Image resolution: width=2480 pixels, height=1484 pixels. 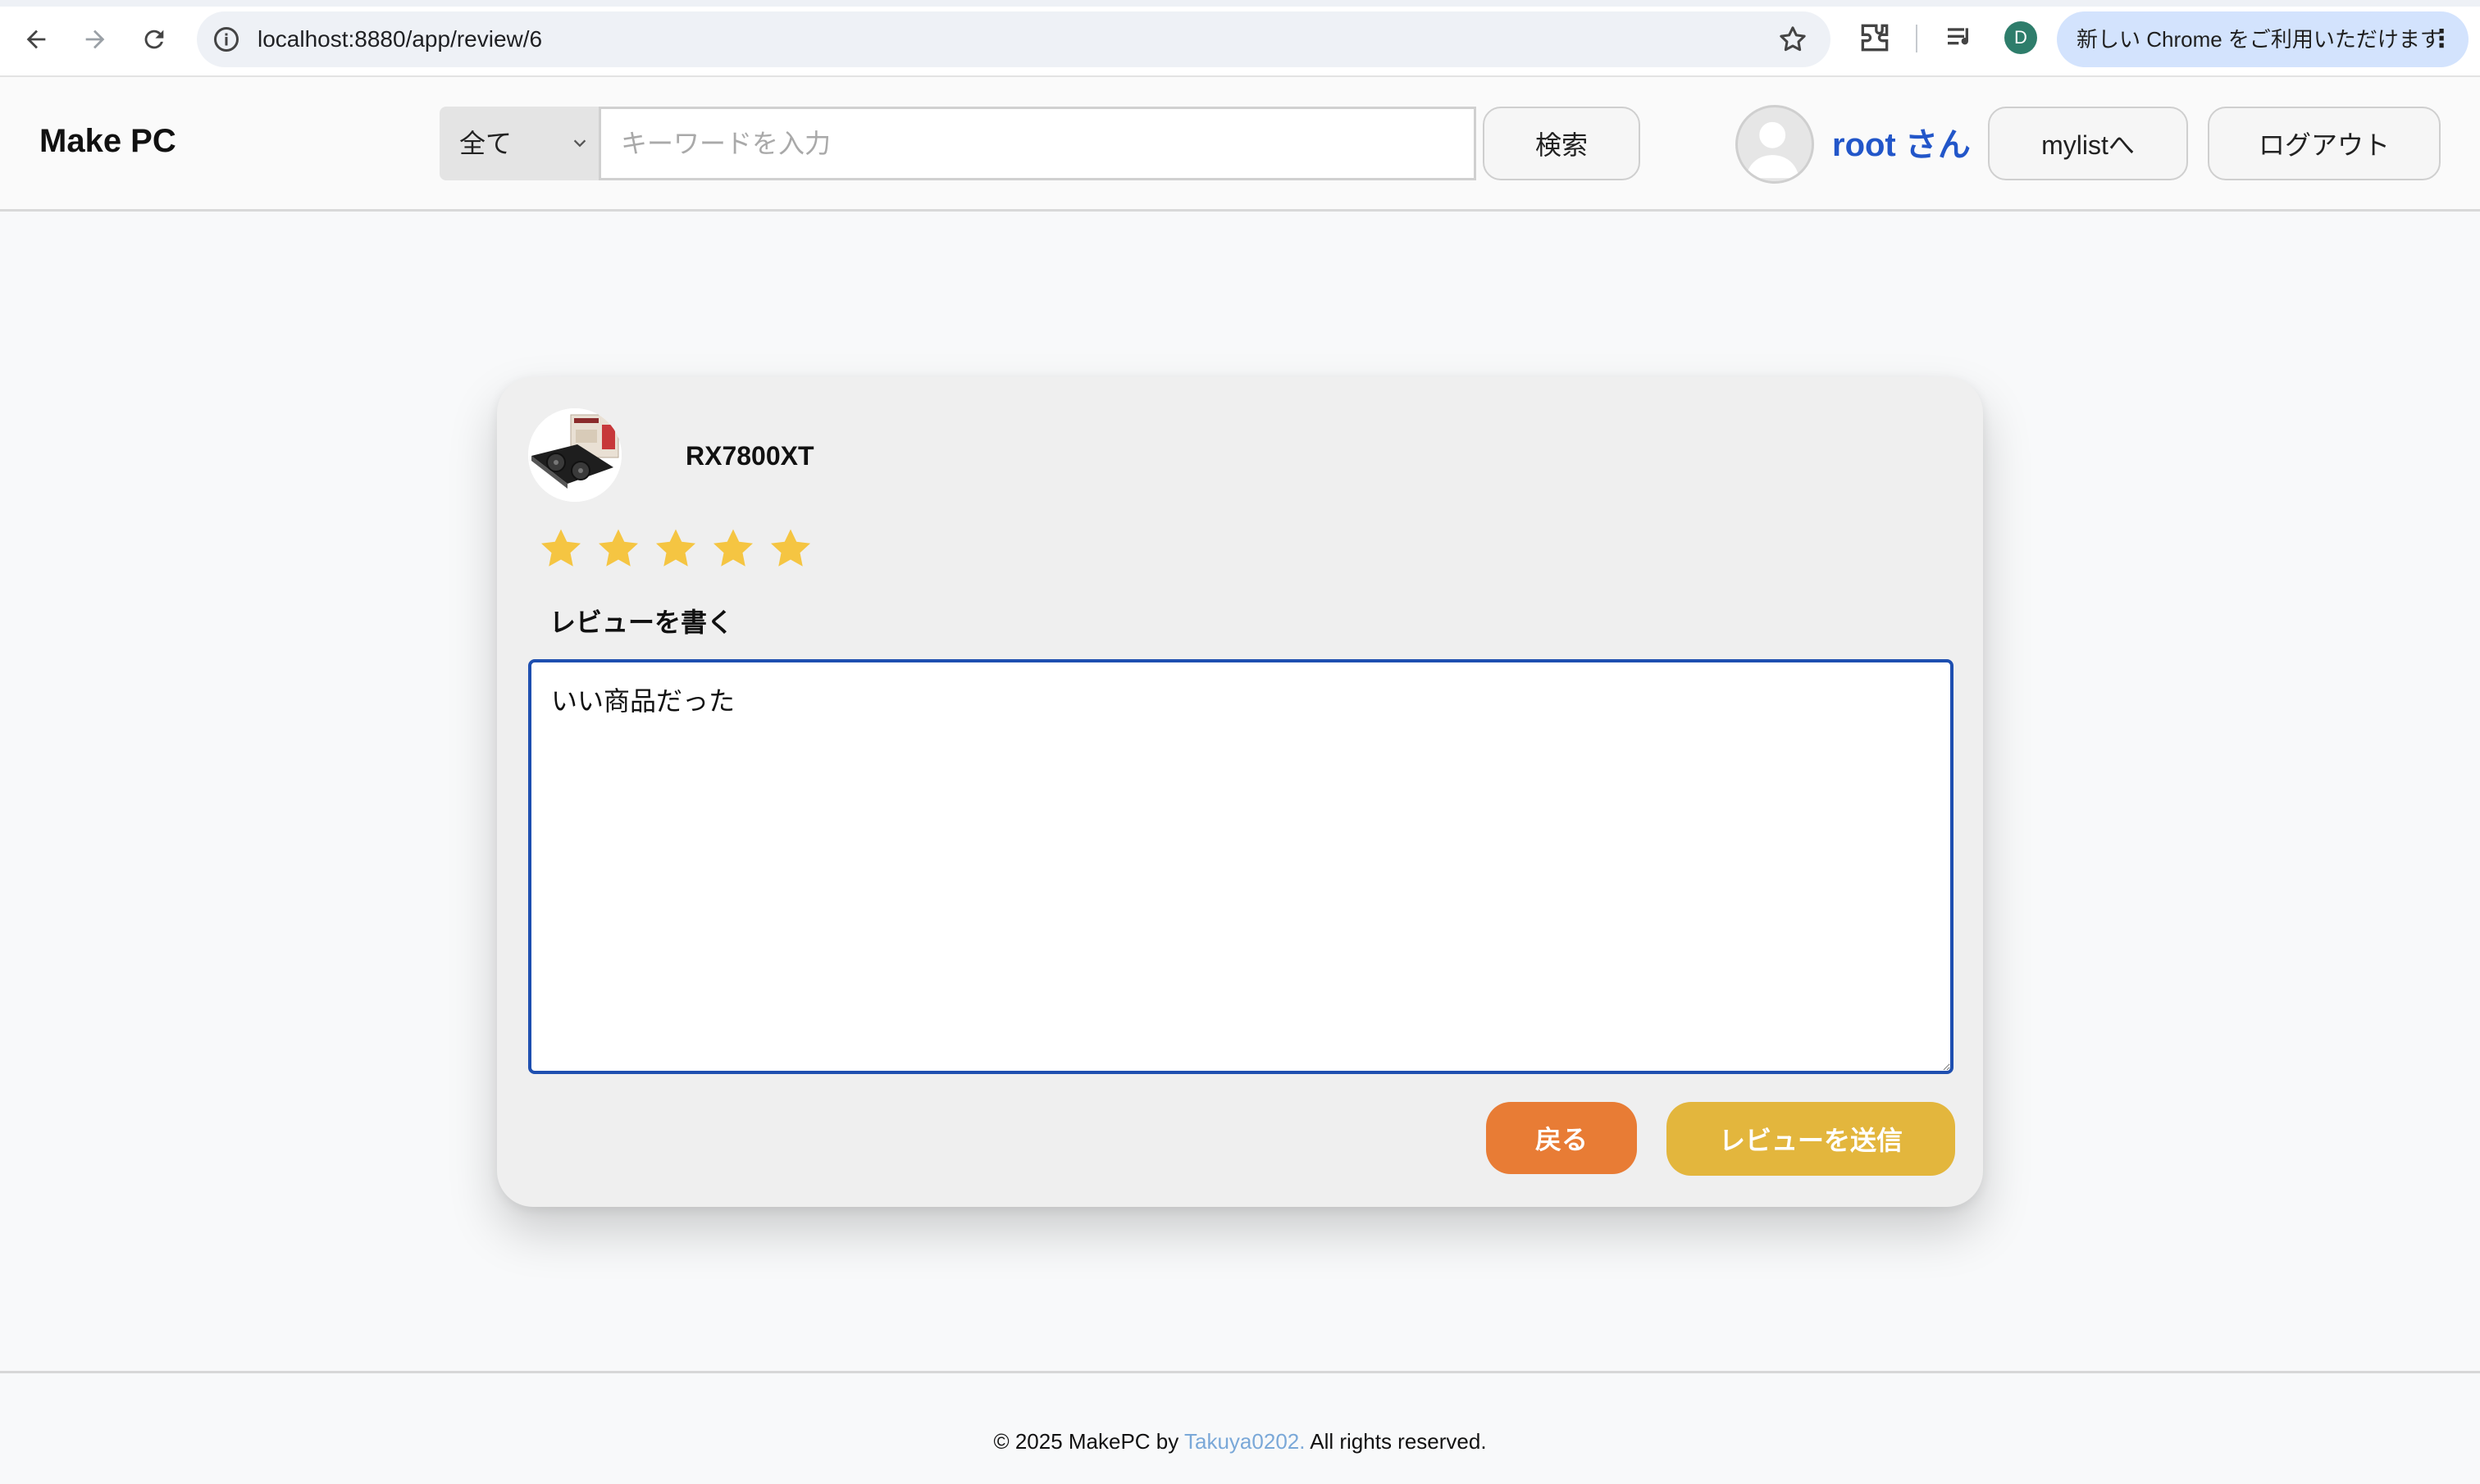 What do you see at coordinates (1561, 1138) in the screenshot?
I see `back-button: 戻る` at bounding box center [1561, 1138].